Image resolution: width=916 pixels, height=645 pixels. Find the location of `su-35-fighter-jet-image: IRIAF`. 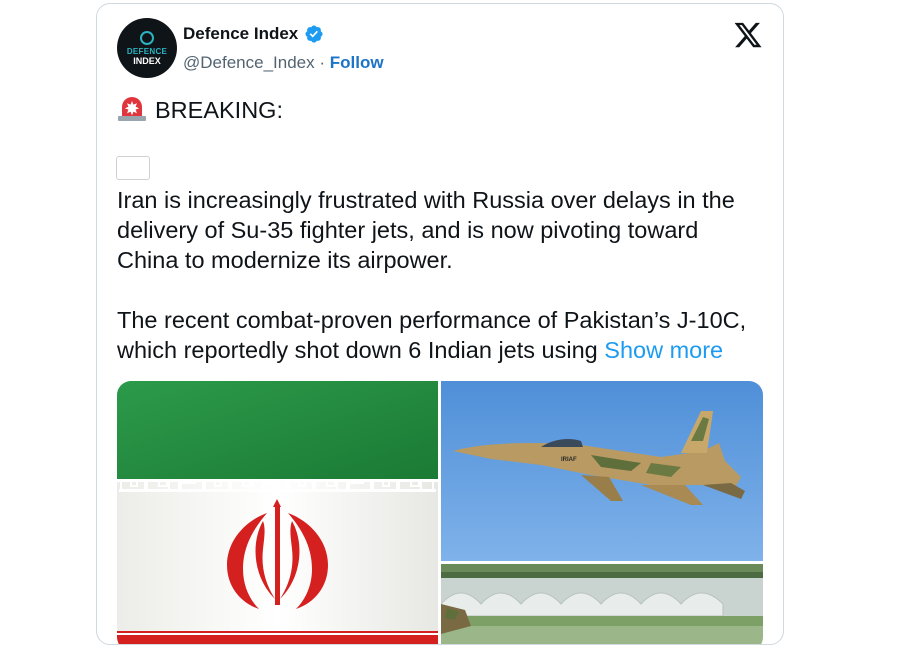

su-35-fighter-jet-image: IRIAF is located at coordinates (602, 471).